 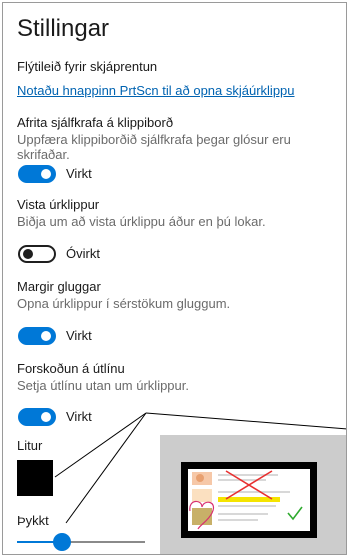 I want to click on color-swatch, so click(x=35, y=478).